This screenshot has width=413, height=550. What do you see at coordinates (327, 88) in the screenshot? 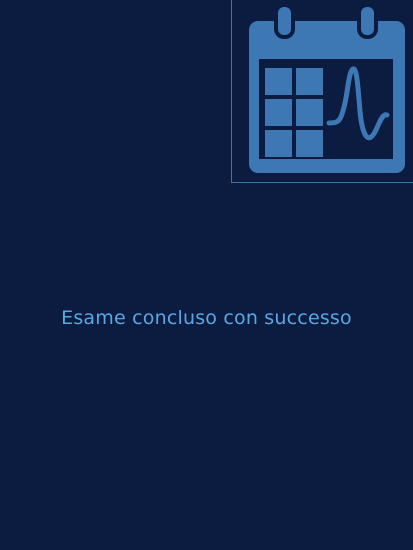
I see `calendar-chart-icon` at bounding box center [327, 88].